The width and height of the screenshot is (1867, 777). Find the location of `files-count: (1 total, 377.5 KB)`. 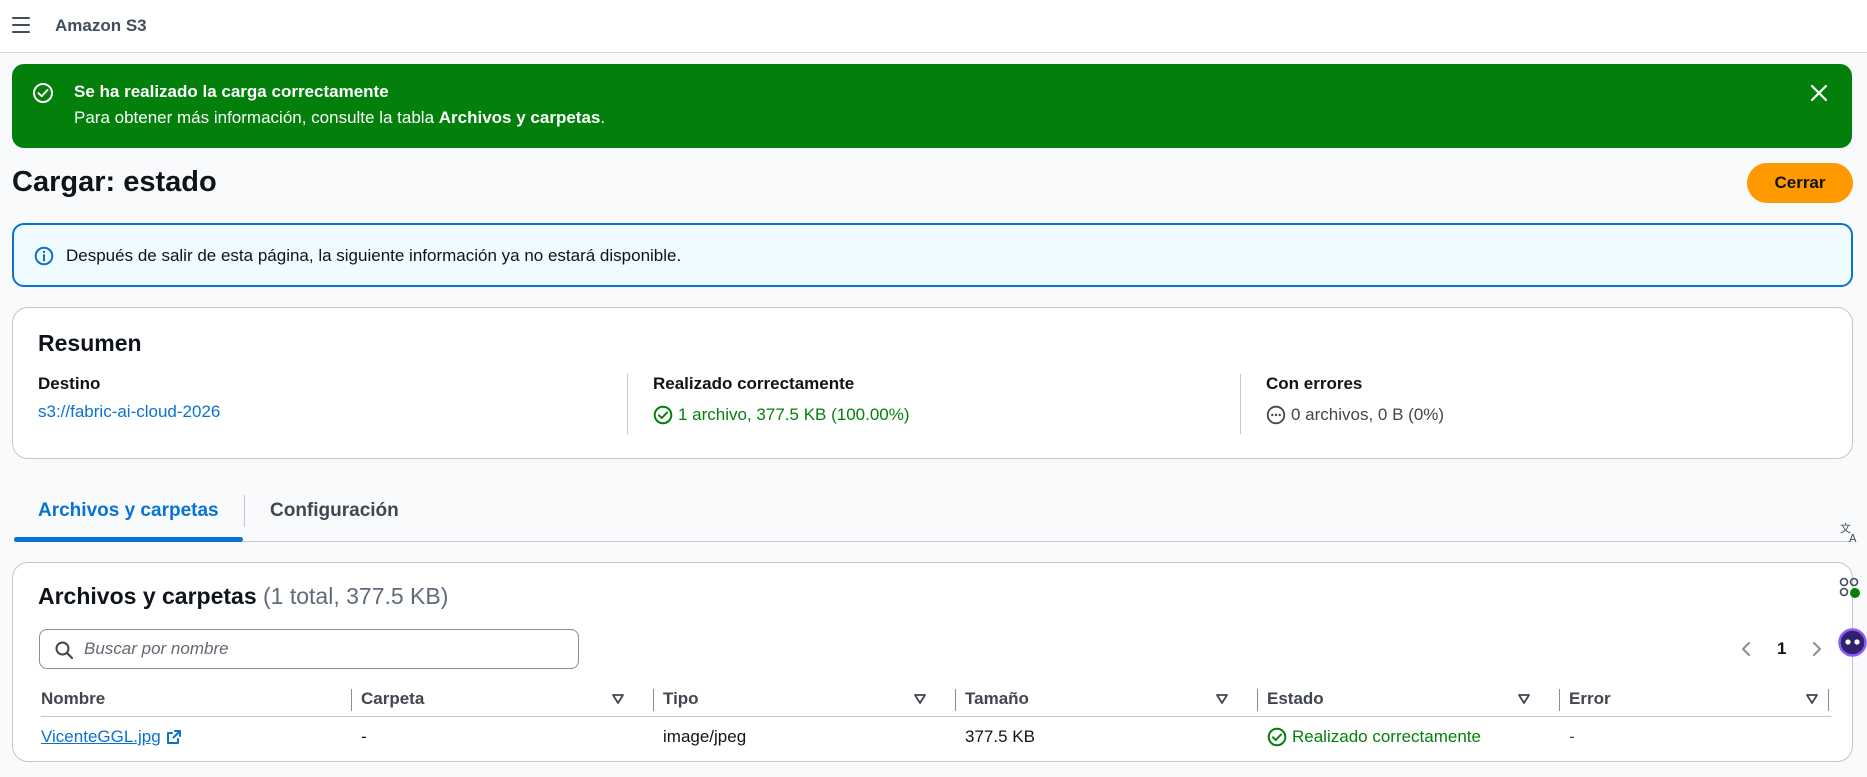

files-count: (1 total, 377.5 KB) is located at coordinates (356, 596).